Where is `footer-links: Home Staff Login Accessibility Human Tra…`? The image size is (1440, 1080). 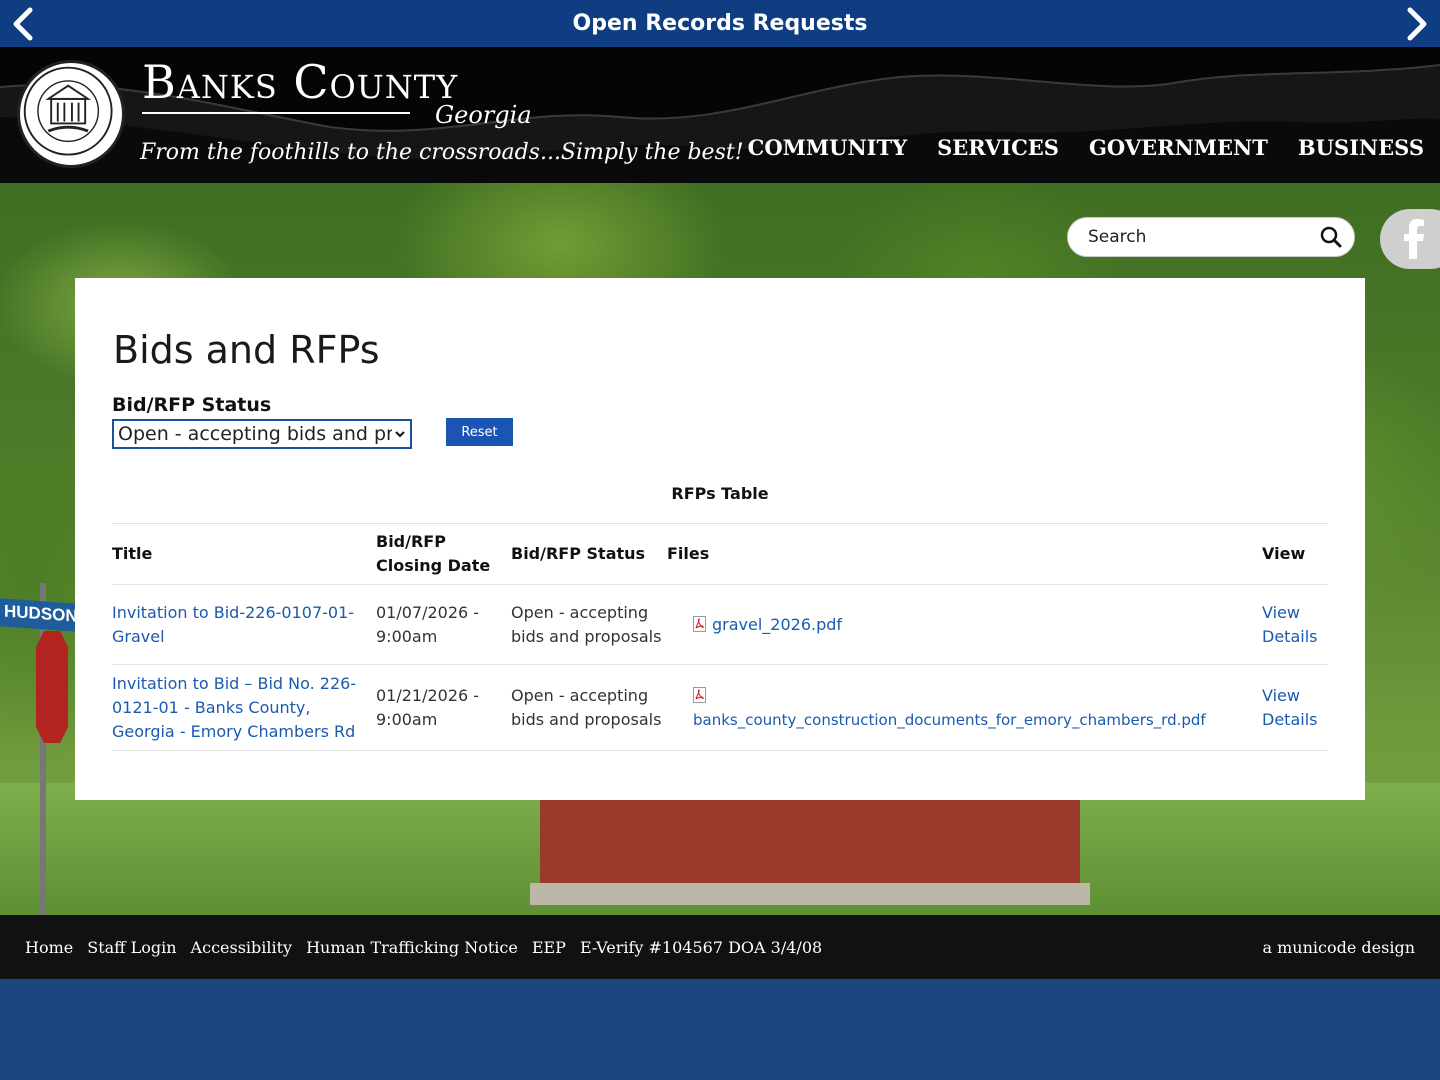 footer-links: Home Staff Login Accessibility Human Tra… is located at coordinates (423, 947).